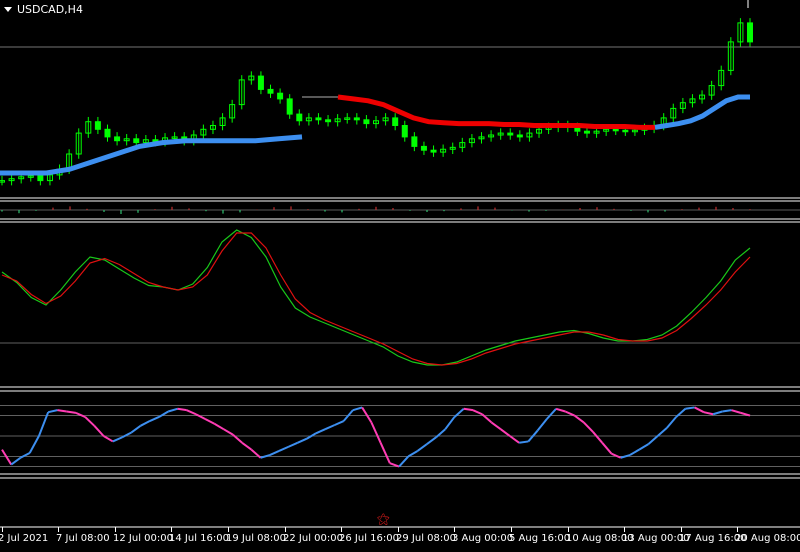 The image size is (800, 552). I want to click on time-tick-label: 14 Jul 16:00, so click(199, 538).